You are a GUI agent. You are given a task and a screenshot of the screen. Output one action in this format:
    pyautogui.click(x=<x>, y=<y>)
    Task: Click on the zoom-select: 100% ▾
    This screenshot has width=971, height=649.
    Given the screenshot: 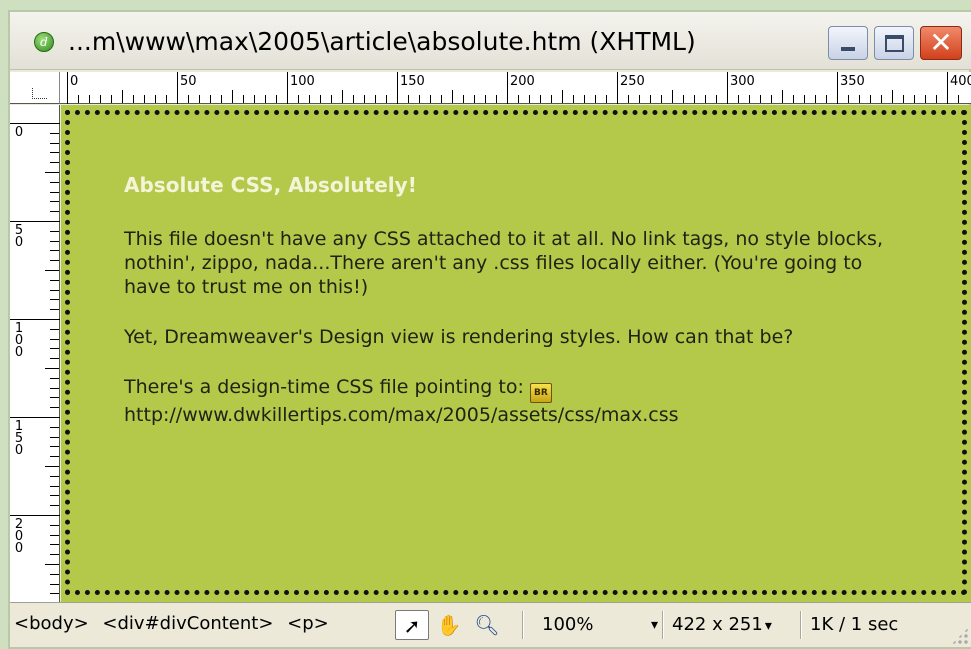 What is the action you would take?
    pyautogui.click(x=597, y=625)
    